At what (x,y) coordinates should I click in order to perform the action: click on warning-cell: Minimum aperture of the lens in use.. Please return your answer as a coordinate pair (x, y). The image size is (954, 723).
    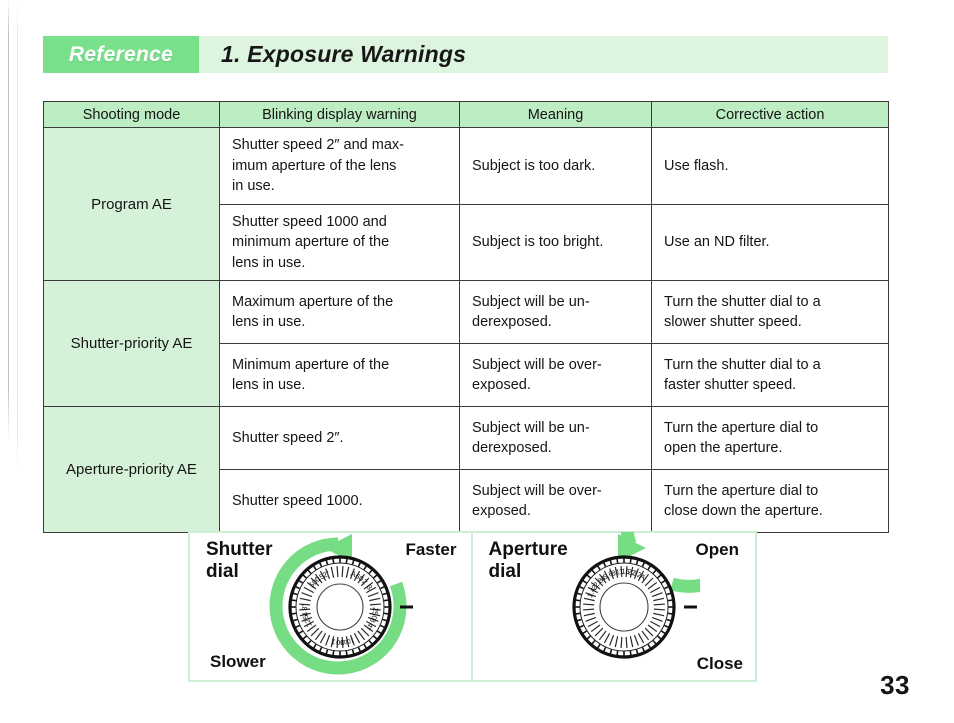
    Looking at the image, I should click on (339, 375).